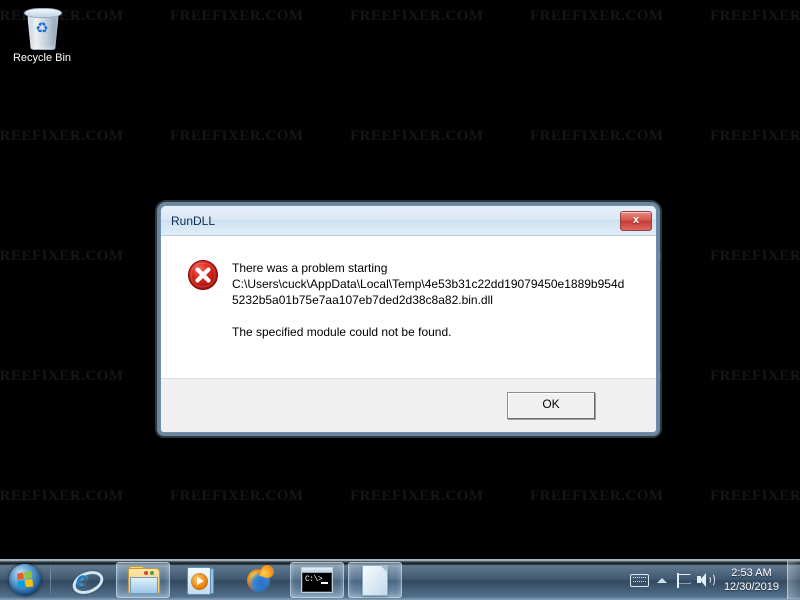 Image resolution: width=800 pixels, height=600 pixels. I want to click on command-prompt-icon: C:\>, so click(317, 580).